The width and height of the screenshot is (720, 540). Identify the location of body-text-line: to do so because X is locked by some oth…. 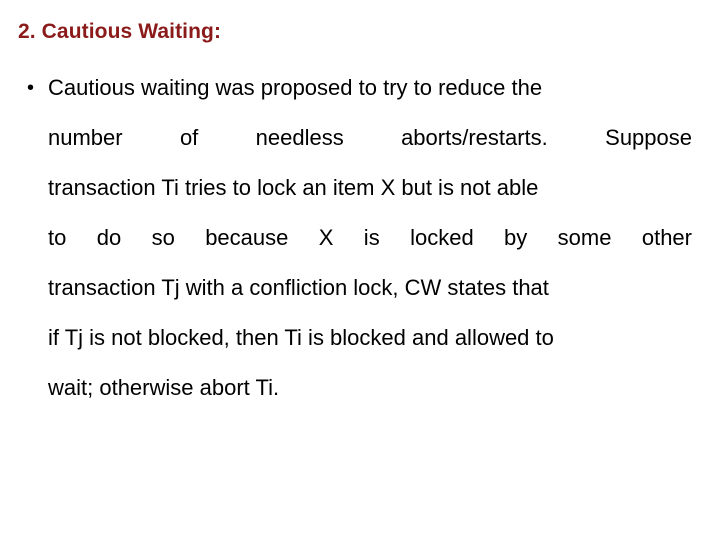
(370, 237).